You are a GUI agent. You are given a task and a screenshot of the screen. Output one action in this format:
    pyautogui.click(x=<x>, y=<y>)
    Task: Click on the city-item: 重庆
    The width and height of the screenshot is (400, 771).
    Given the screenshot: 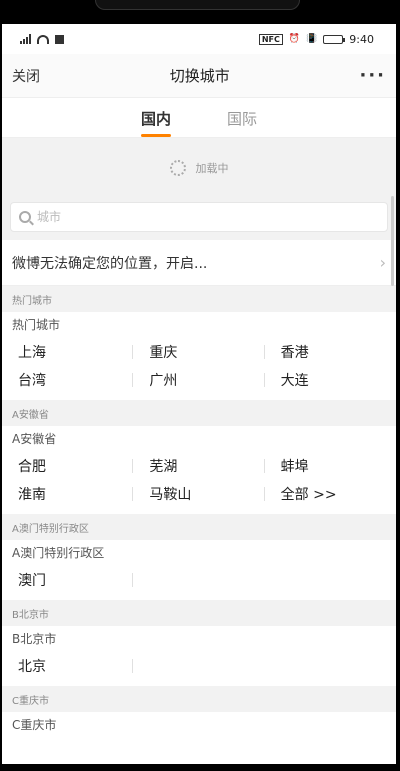 What is the action you would take?
    pyautogui.click(x=199, y=352)
    